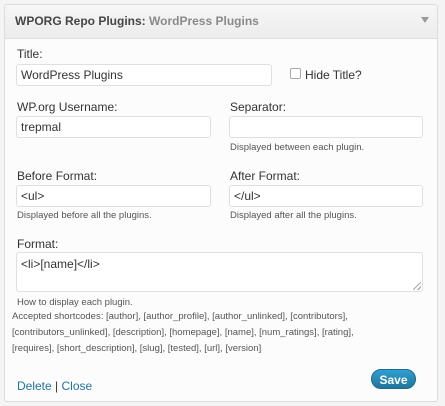 This screenshot has height=406, width=445. What do you see at coordinates (333, 75) in the screenshot?
I see `hide-title-label: Hide Title?` at bounding box center [333, 75].